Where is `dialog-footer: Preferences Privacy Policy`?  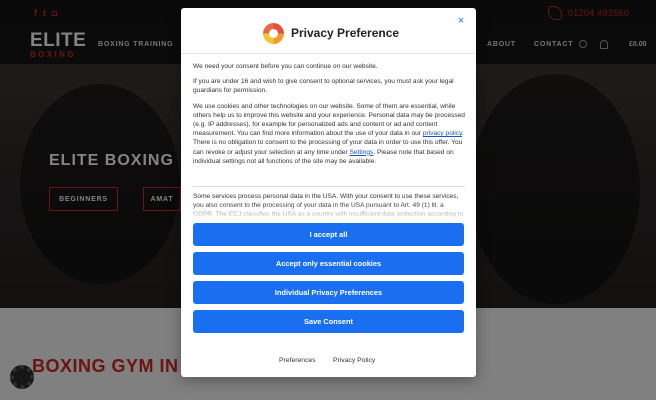 dialog-footer: Preferences Privacy Policy is located at coordinates (328, 361).